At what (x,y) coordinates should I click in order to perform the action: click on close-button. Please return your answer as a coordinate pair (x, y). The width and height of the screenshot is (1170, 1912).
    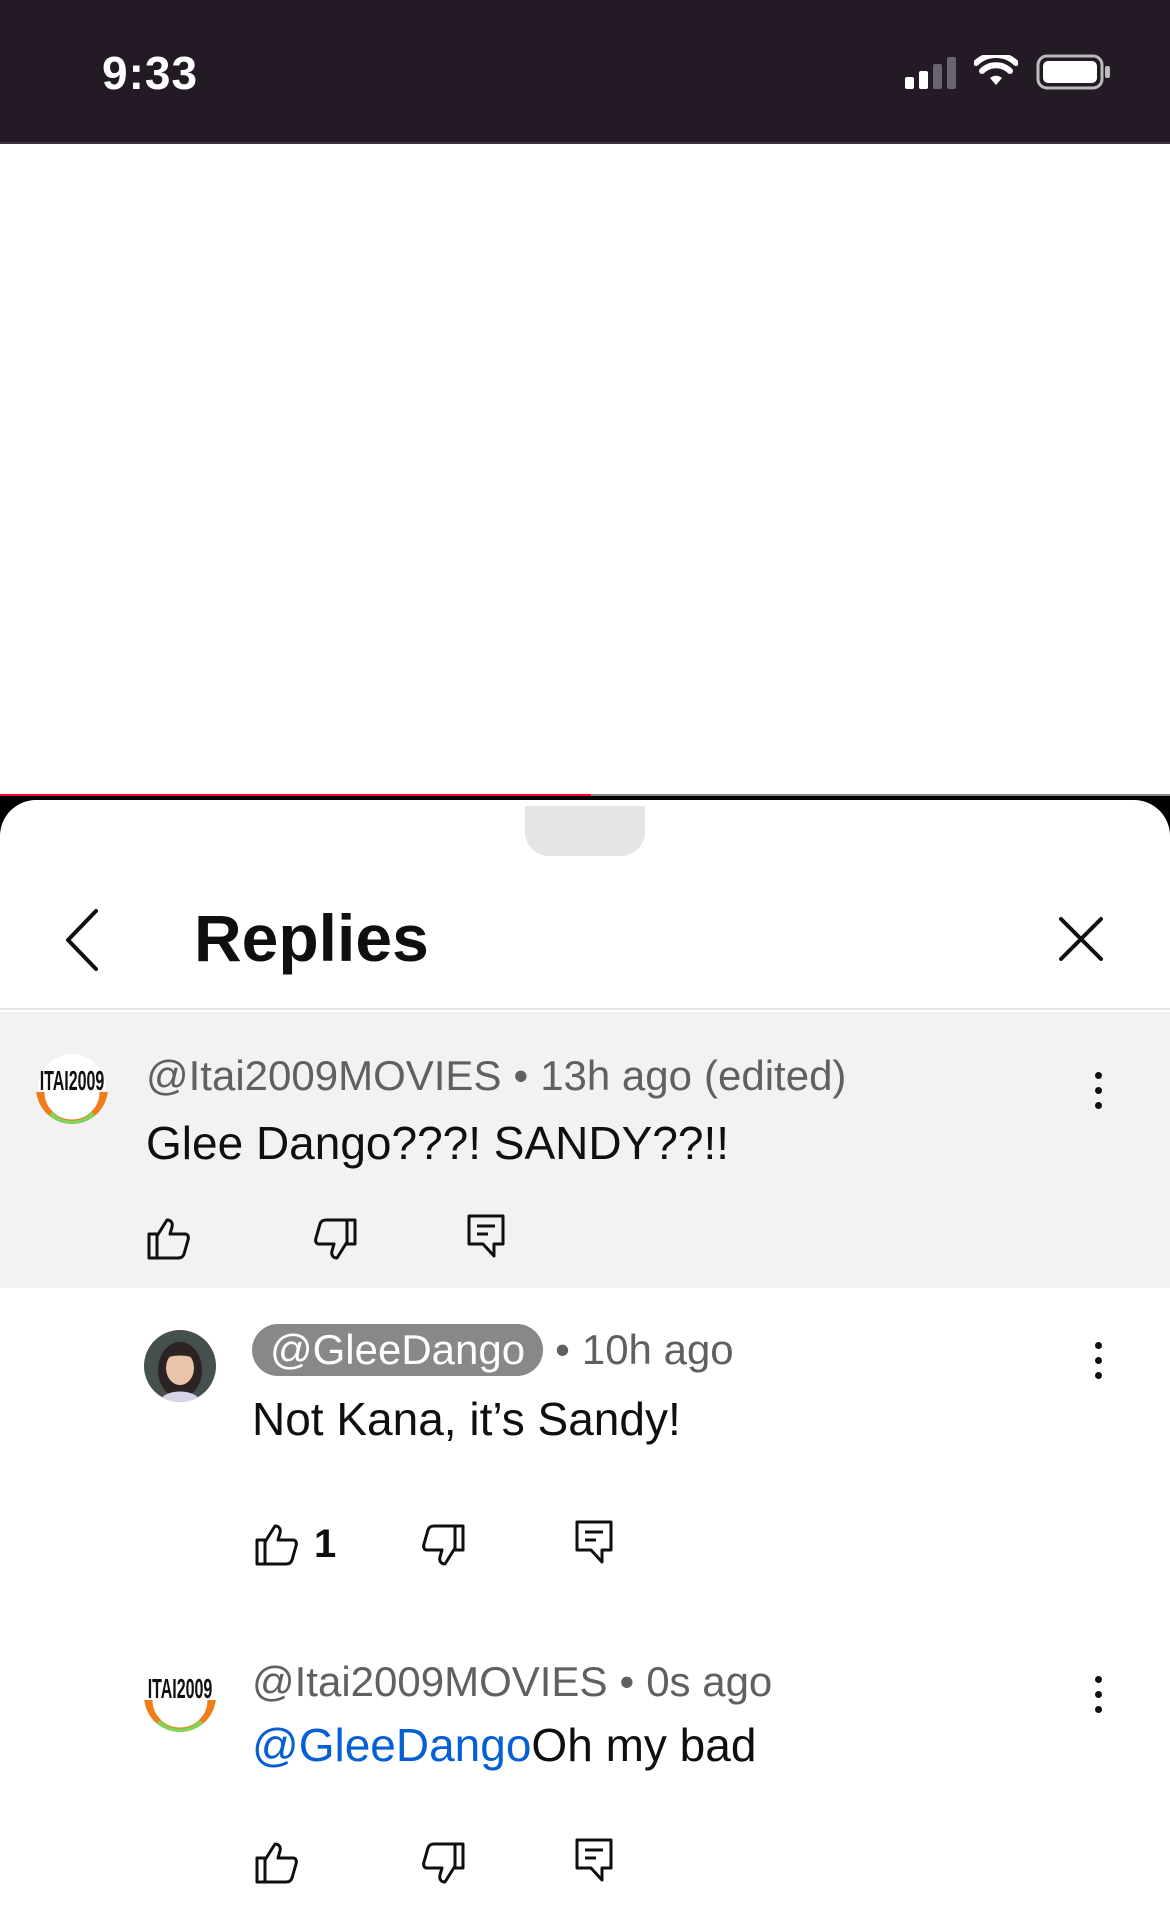
    Looking at the image, I should click on (1081, 939).